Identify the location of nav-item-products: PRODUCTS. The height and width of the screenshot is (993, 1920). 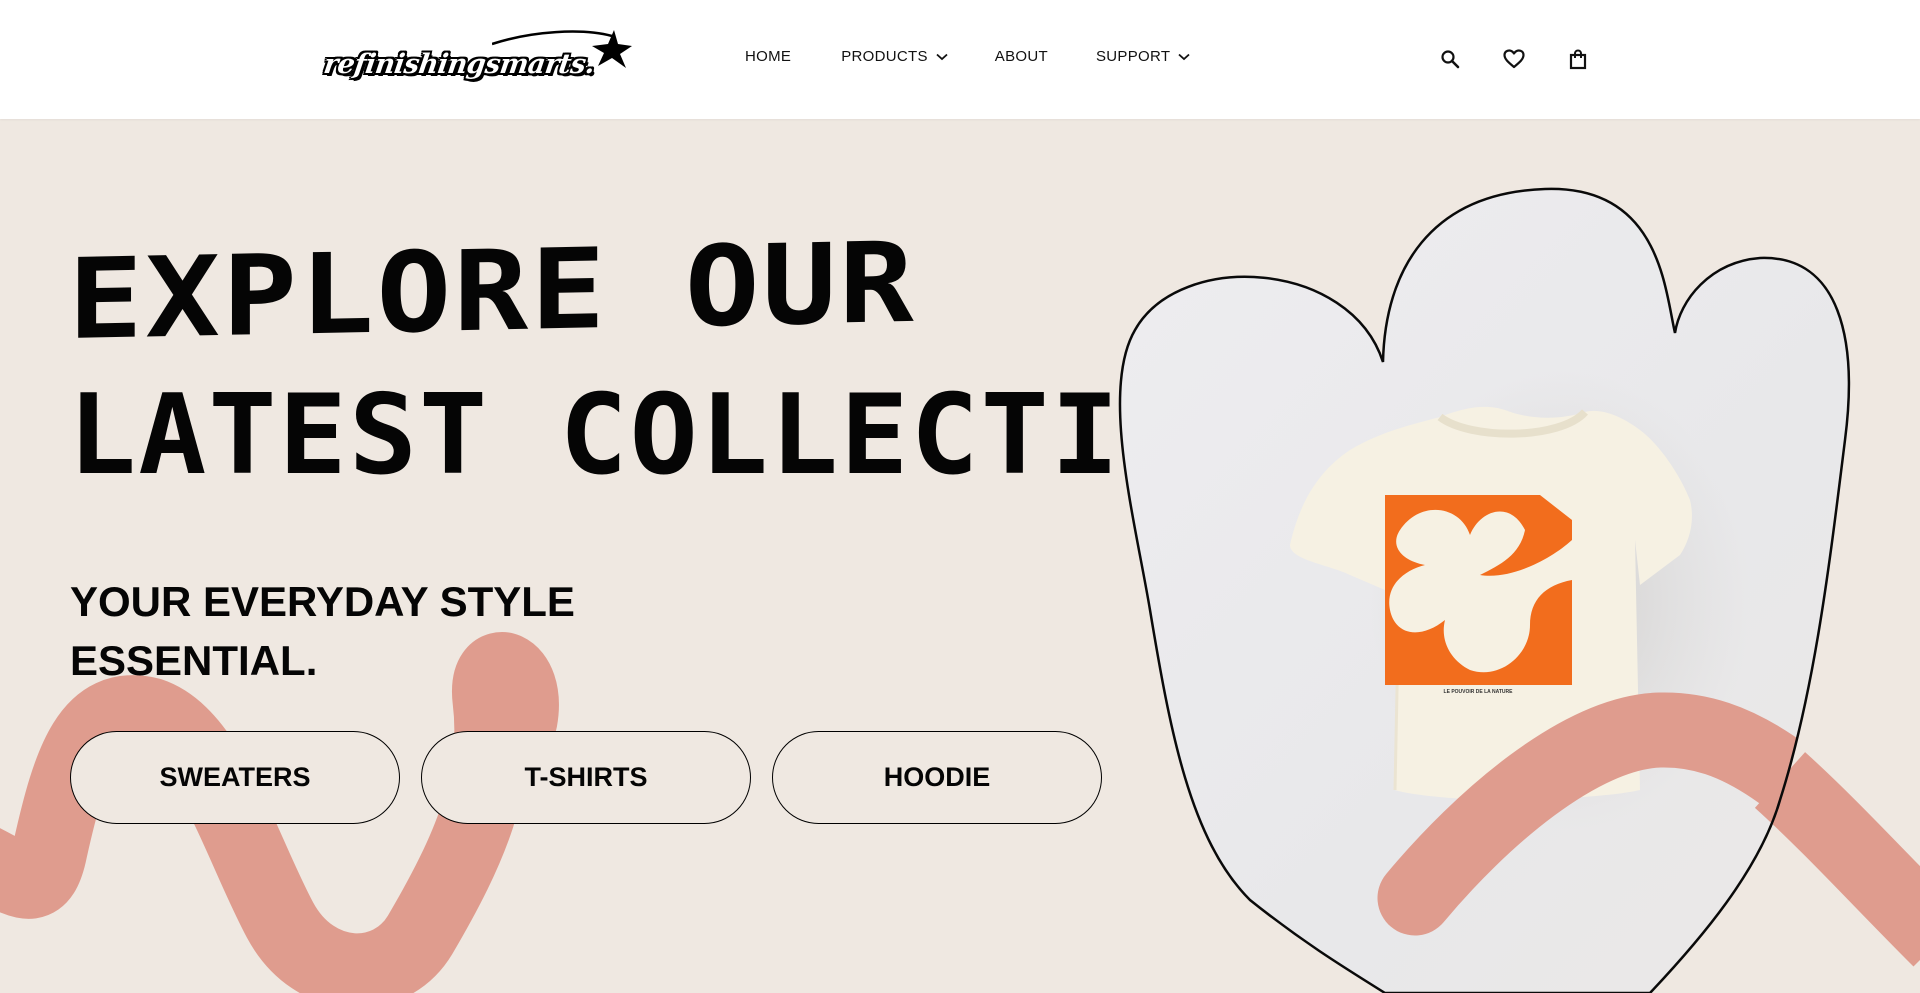
(894, 56).